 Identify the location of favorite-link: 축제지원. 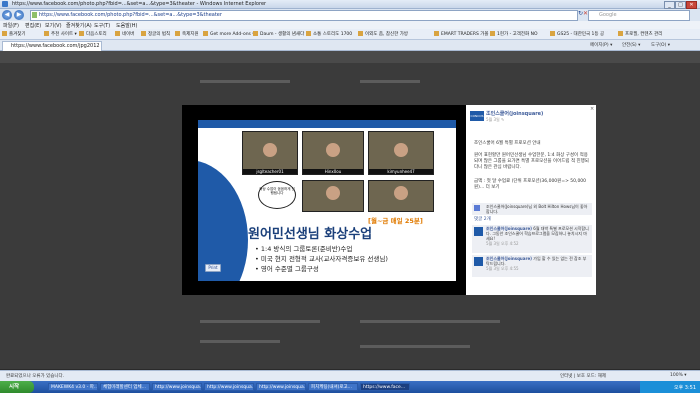
(187, 34).